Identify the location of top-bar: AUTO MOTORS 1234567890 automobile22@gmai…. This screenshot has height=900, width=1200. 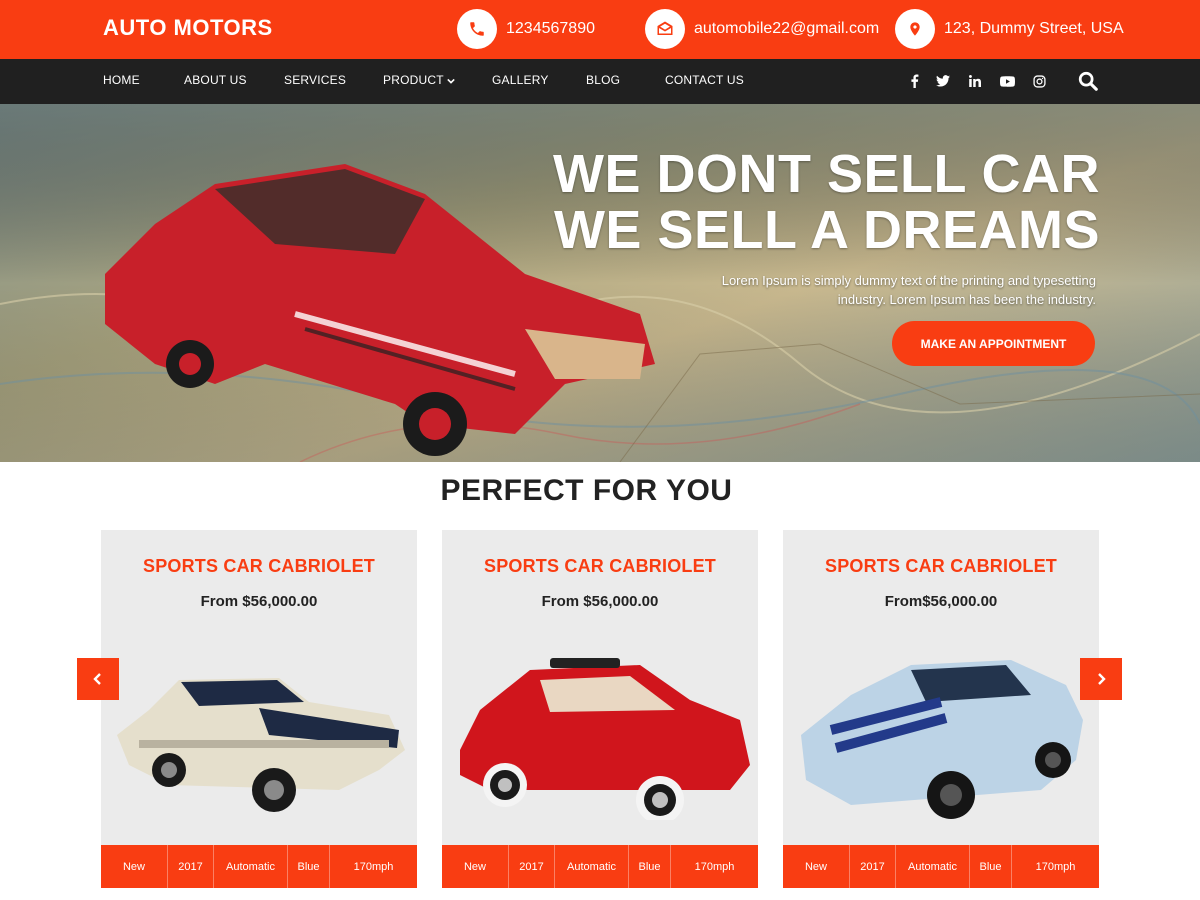
(600, 29).